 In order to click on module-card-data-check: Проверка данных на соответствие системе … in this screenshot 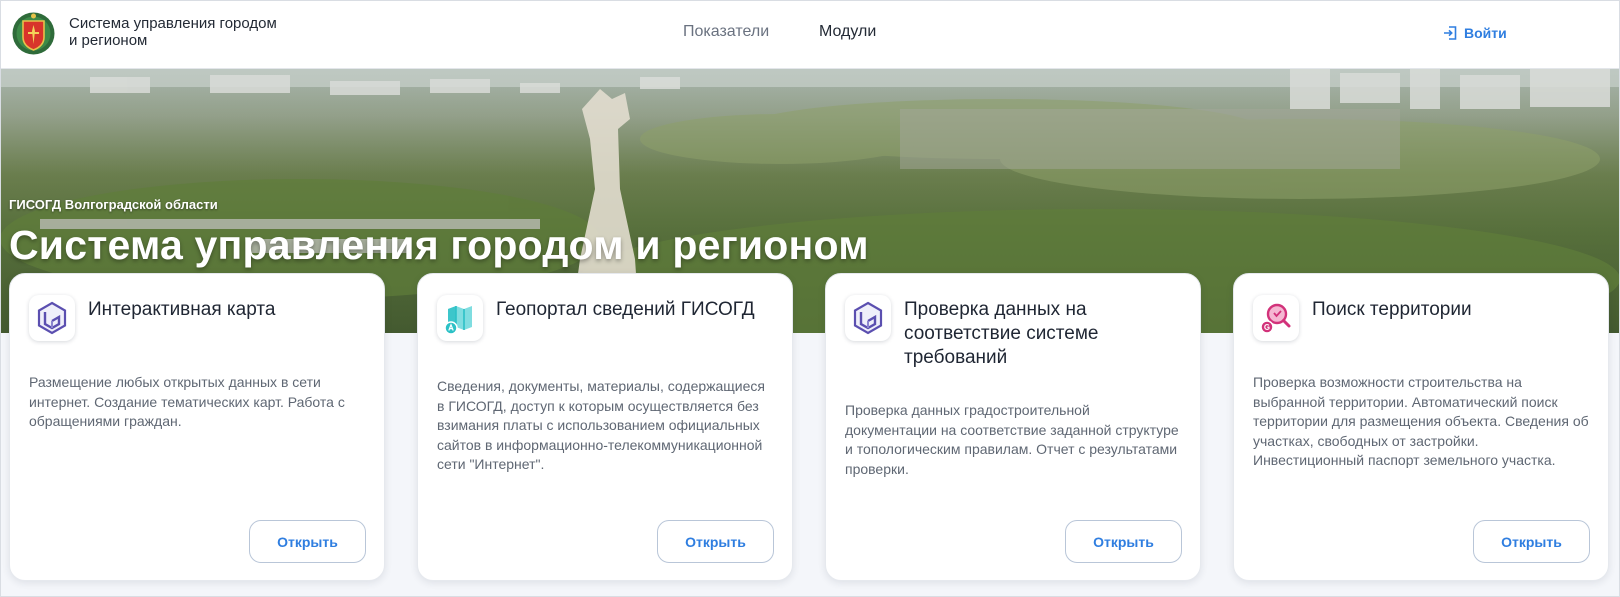, I will do `click(1013, 427)`.